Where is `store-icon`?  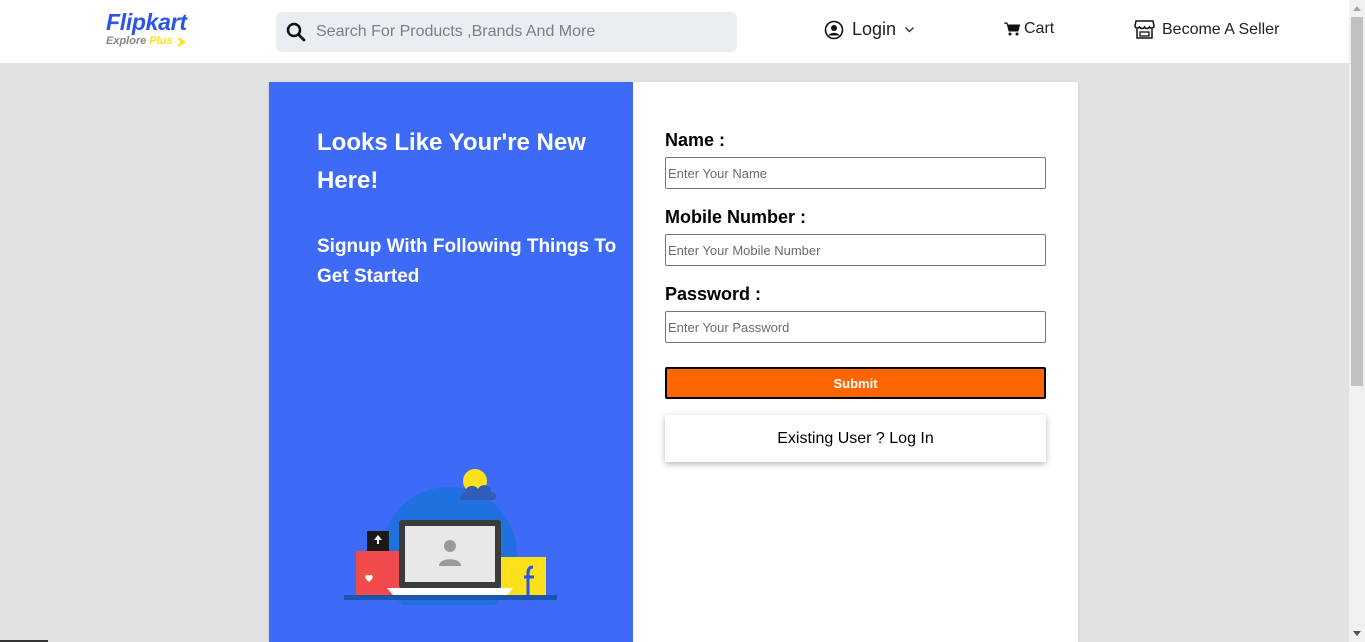
store-icon is located at coordinates (1144, 29).